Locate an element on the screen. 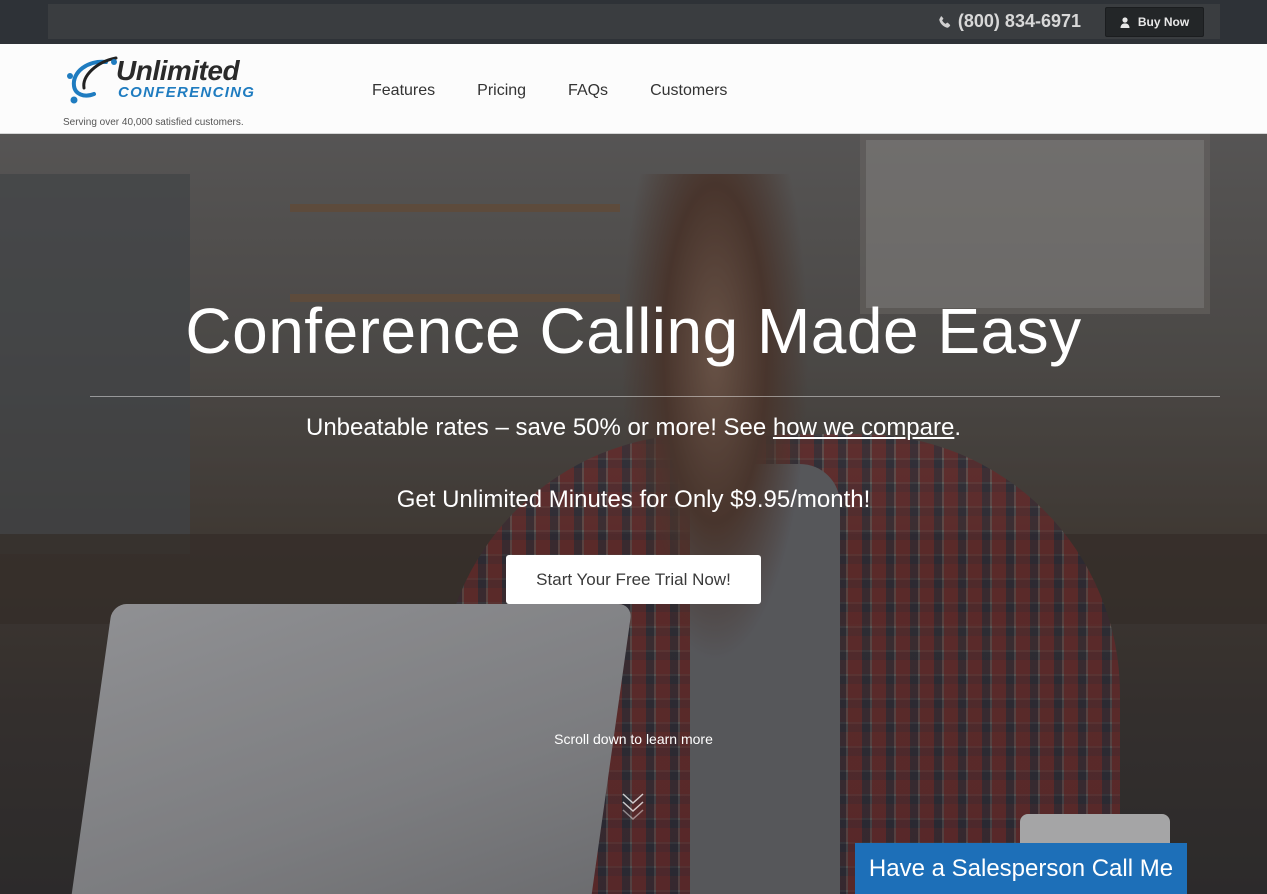 The image size is (1267, 894). top-bar: (800) 834-6971 Buy Now is located at coordinates (633, 22).